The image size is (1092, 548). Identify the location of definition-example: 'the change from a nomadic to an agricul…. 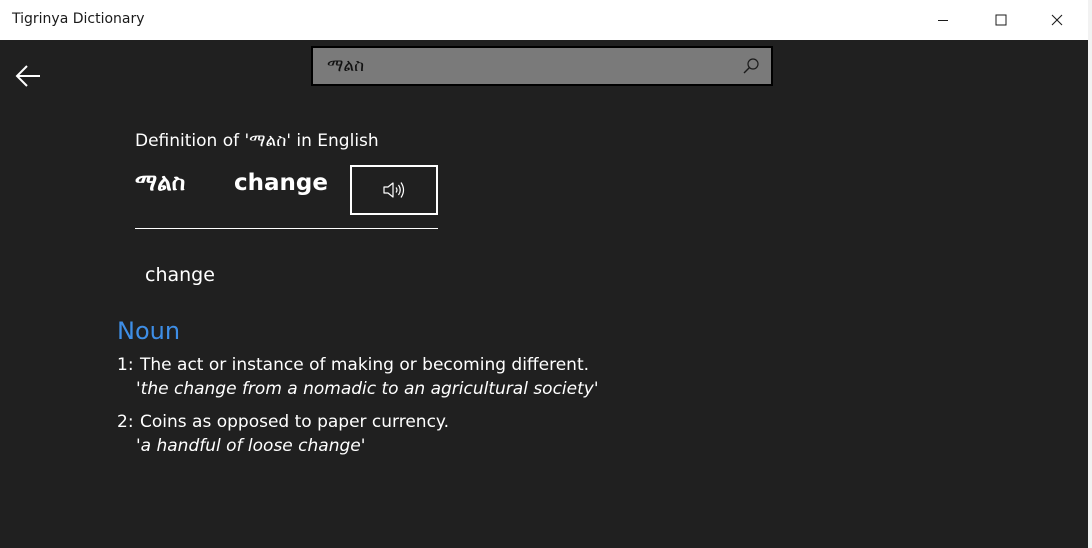
(367, 389).